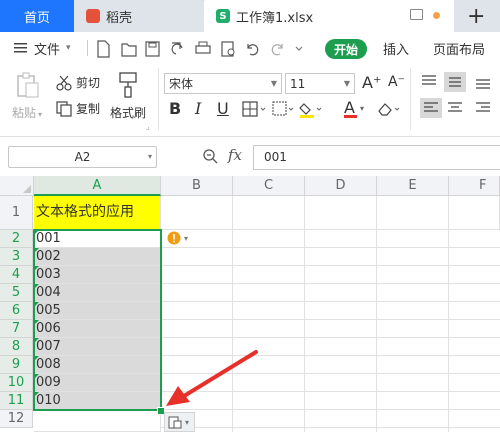 Image resolution: width=500 pixels, height=432 pixels. Describe the element at coordinates (376, 157) in the screenshot. I see `formula-input: 001` at that location.